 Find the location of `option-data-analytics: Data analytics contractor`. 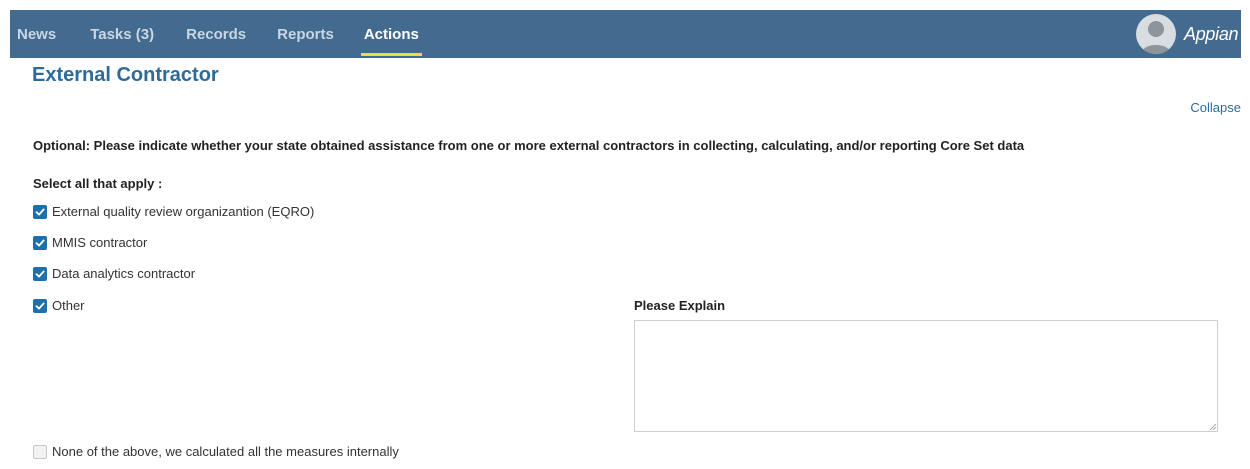

option-data-analytics: Data analytics contractor is located at coordinates (114, 273).